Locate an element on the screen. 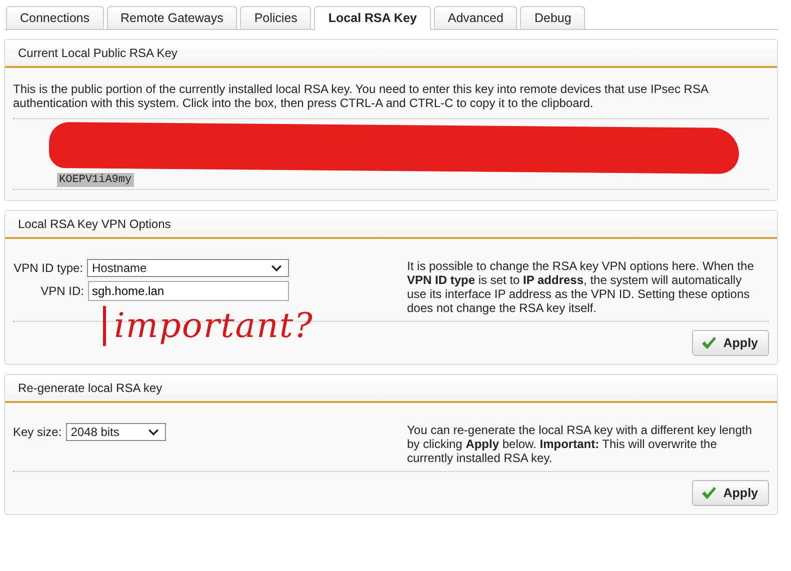 This screenshot has height=571, width=791. description-text: This is the public portion of the currently installed local RSA key. You need to enter this key into remote devices that use IPsec RSA authentication with this system. Click into the box, then press CTRL-A and CTRL-C to copy it to the clipboard. is located at coordinates (391, 100).